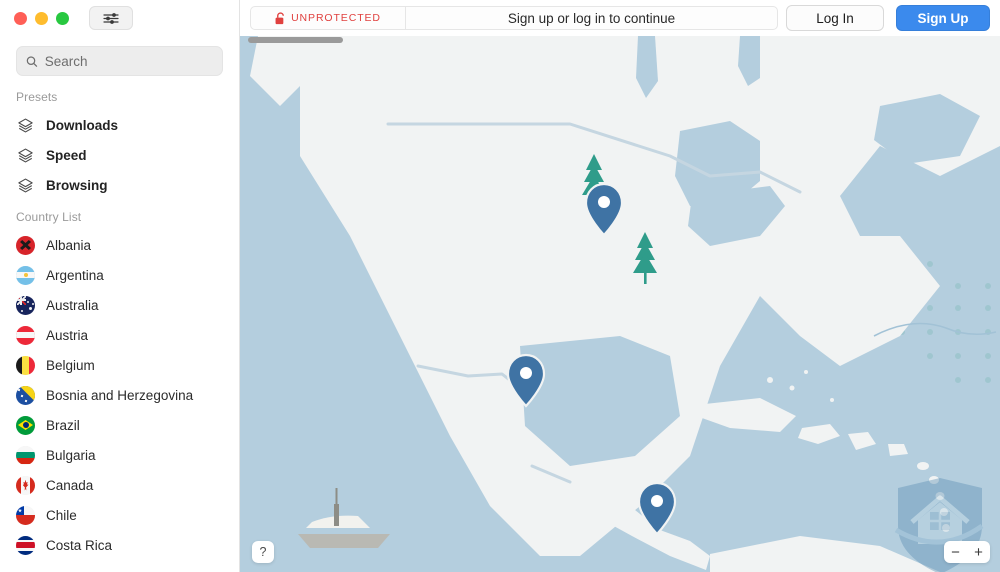 This screenshot has width=1000, height=572. I want to click on search-box, so click(119, 61).